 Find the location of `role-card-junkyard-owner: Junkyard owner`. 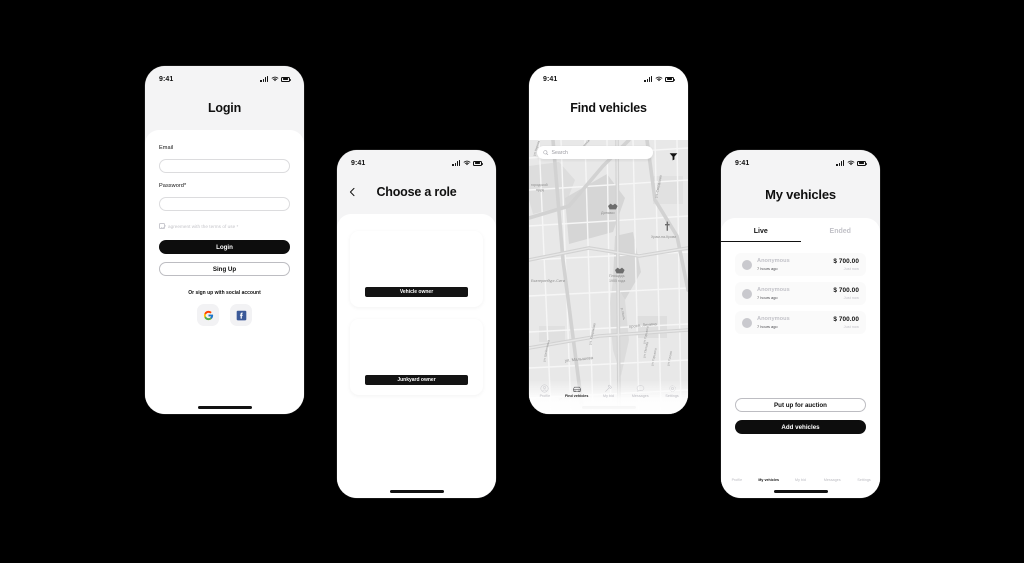

role-card-junkyard-owner: Junkyard owner is located at coordinates (416, 357).